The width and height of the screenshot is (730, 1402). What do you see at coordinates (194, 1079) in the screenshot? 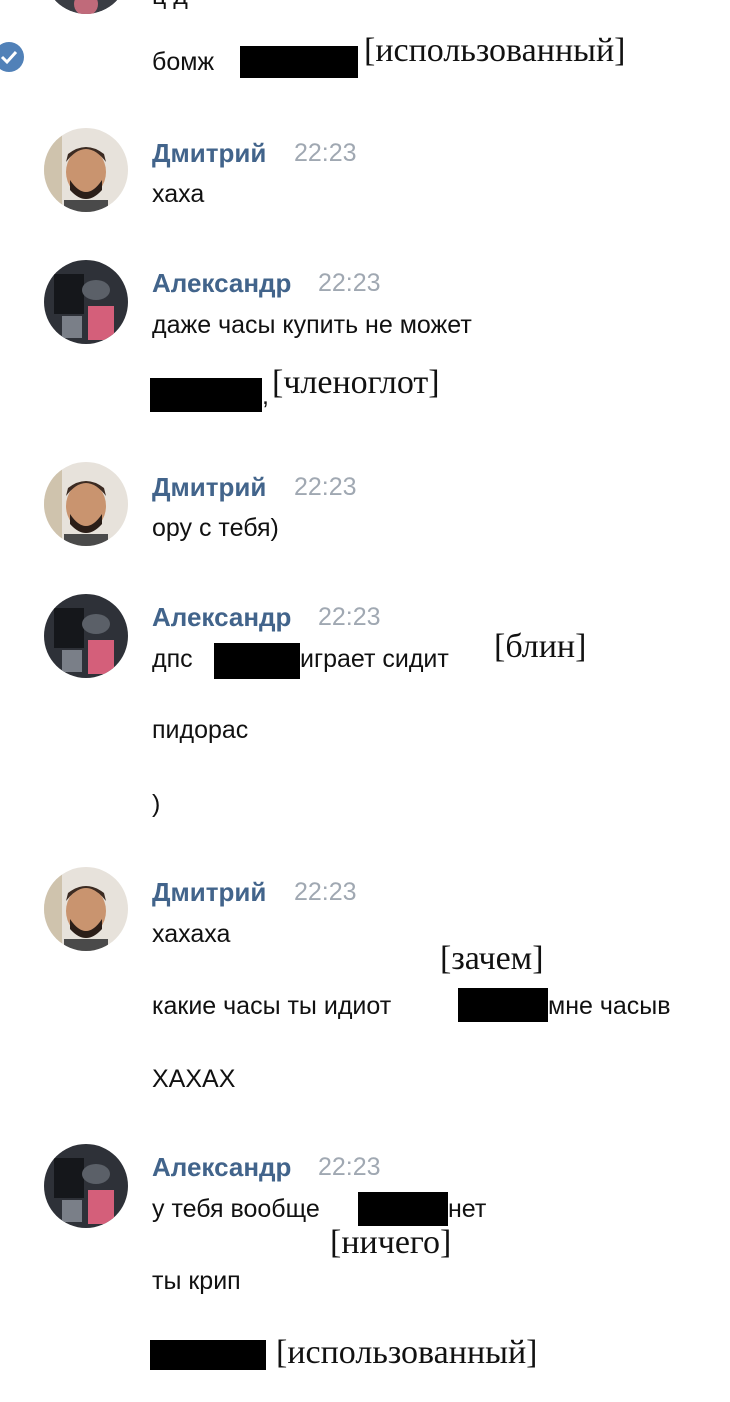
I see `message-text: ХАХАХ` at bounding box center [194, 1079].